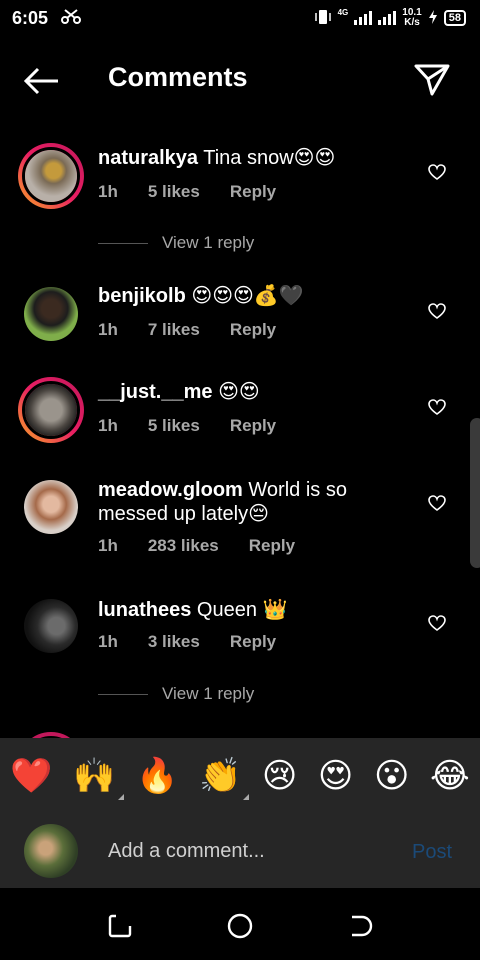  Describe the element at coordinates (30, 17) in the screenshot. I see `status-time: 6:05` at that location.